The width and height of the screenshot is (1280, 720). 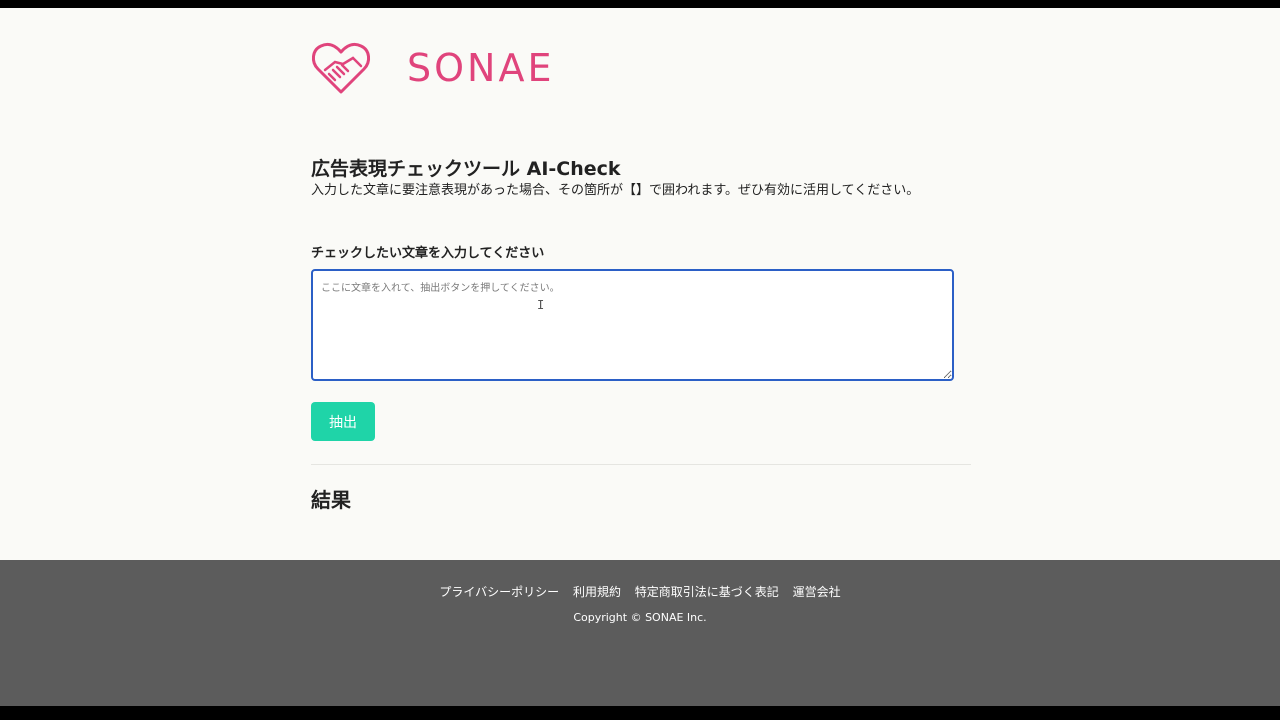 I want to click on text-input, so click(x=632, y=325).